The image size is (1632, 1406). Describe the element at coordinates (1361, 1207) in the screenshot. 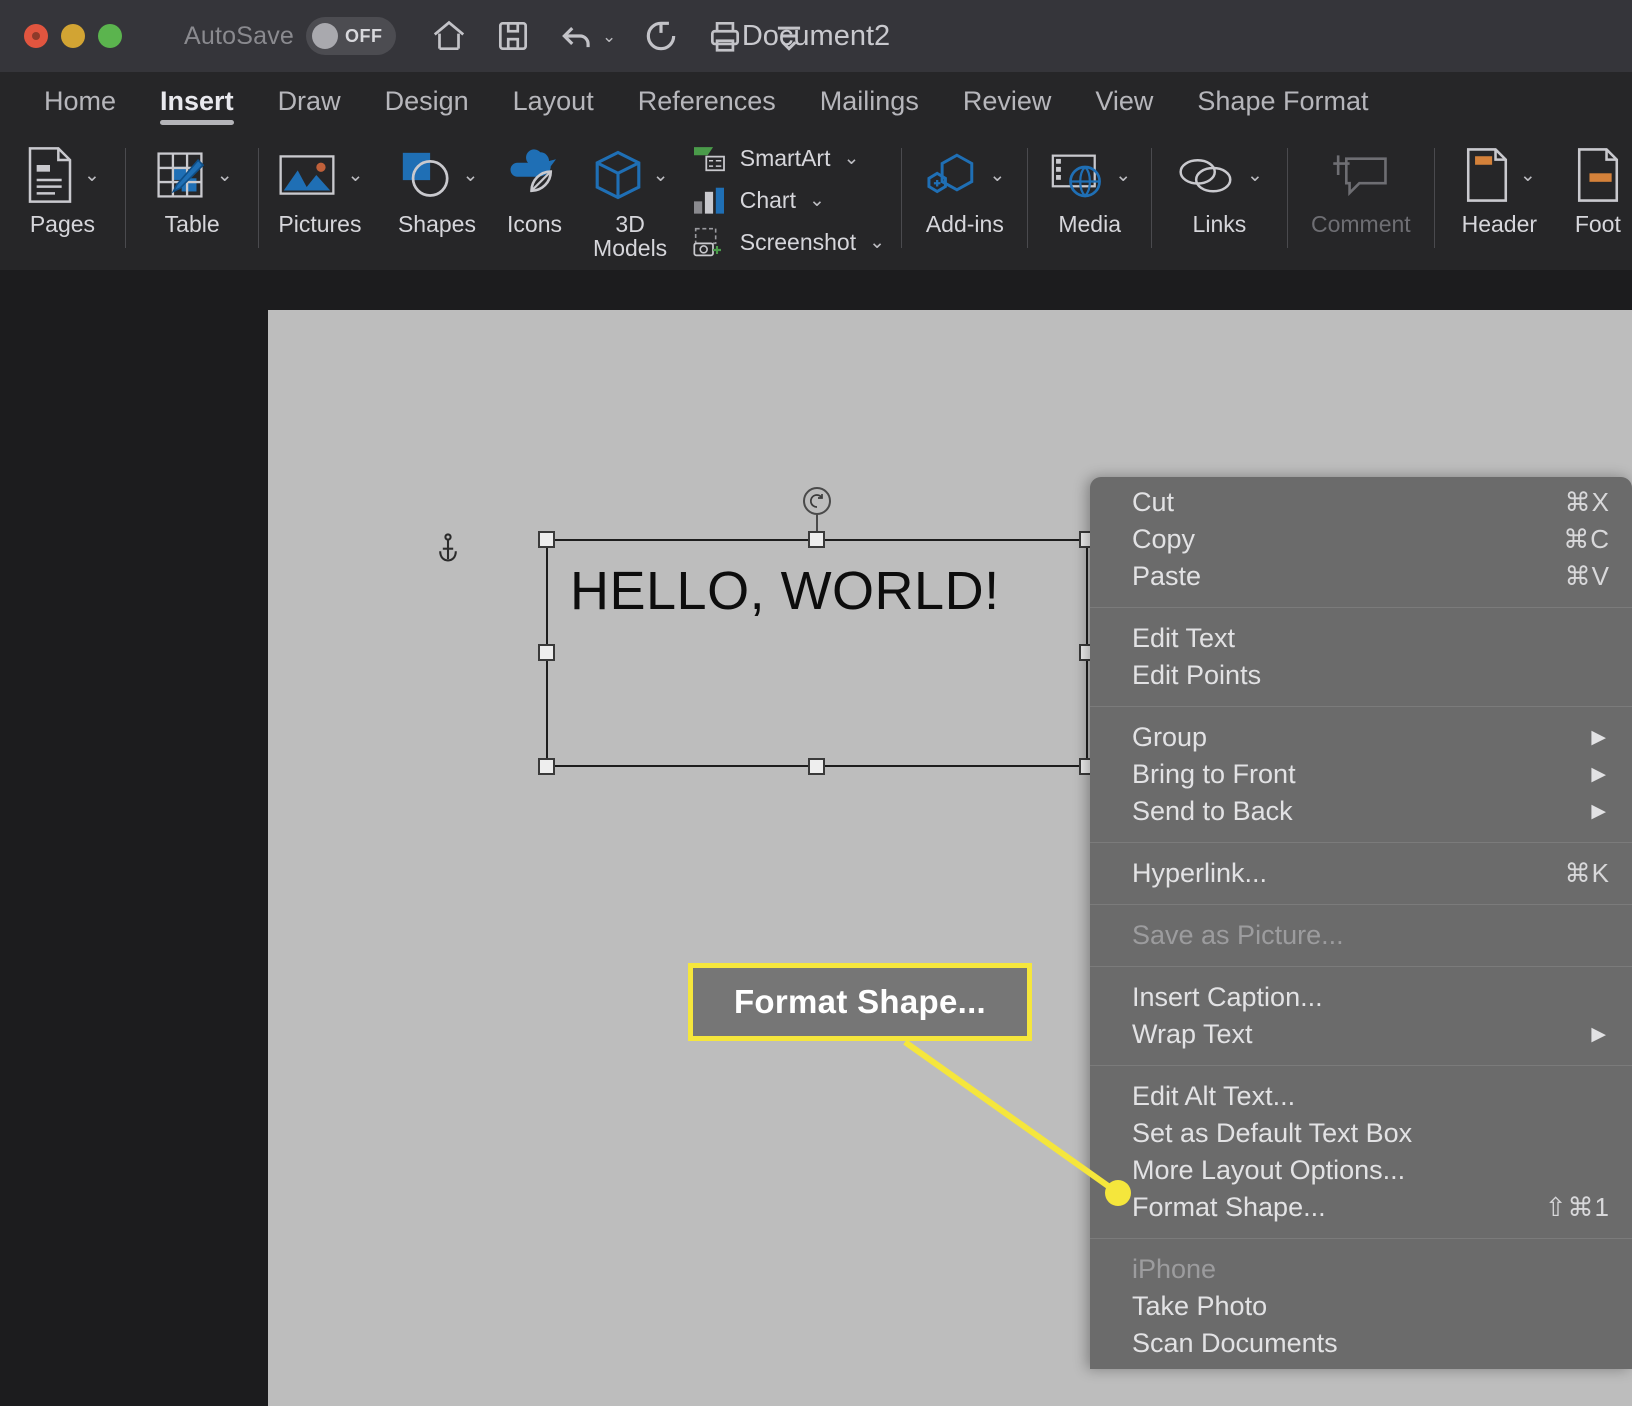

I see `menu-item-format-shape: Format Shape... ⇧⌘1` at that location.